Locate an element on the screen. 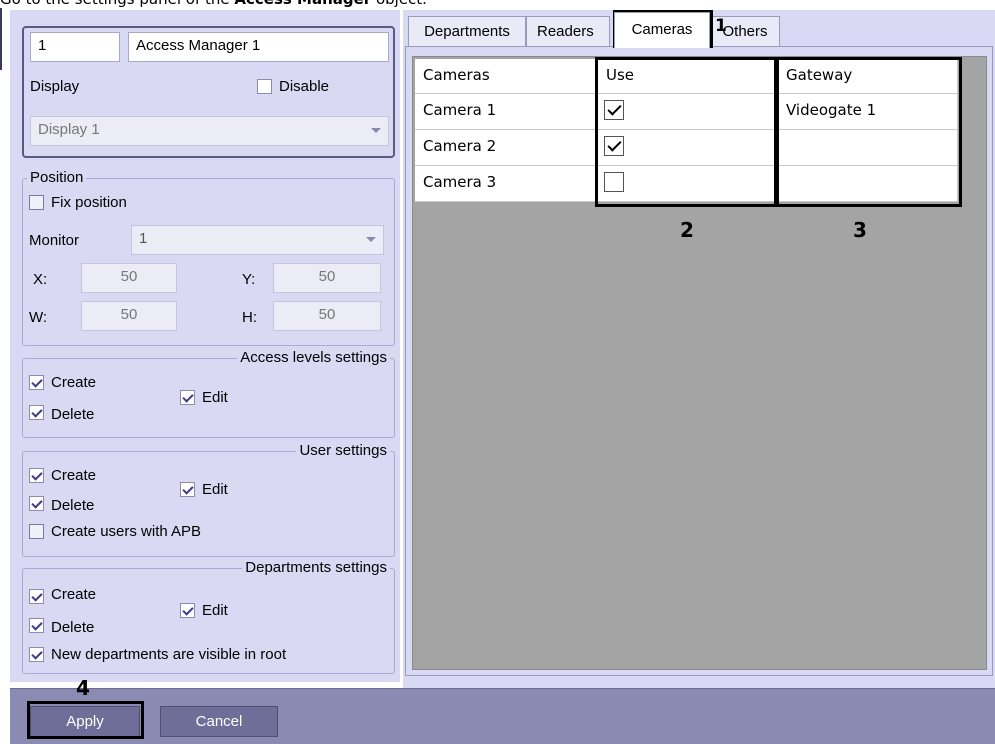 This screenshot has width=995, height=744. dept-visible-root-label: New departments are visible in root is located at coordinates (169, 654).